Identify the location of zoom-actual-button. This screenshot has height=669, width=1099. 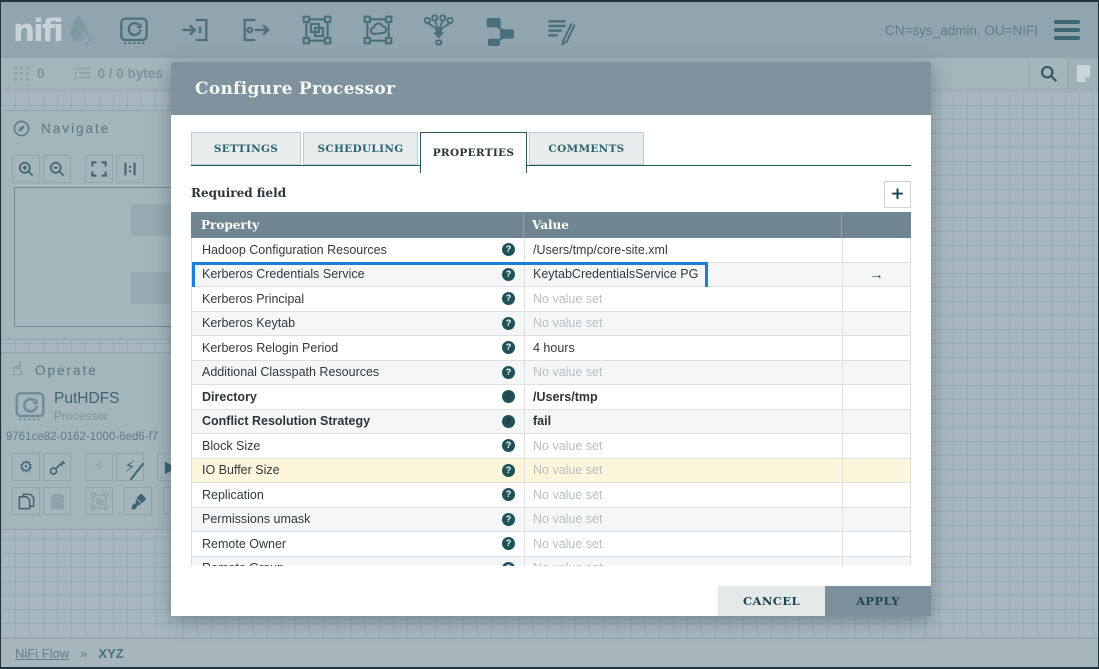
(130, 169).